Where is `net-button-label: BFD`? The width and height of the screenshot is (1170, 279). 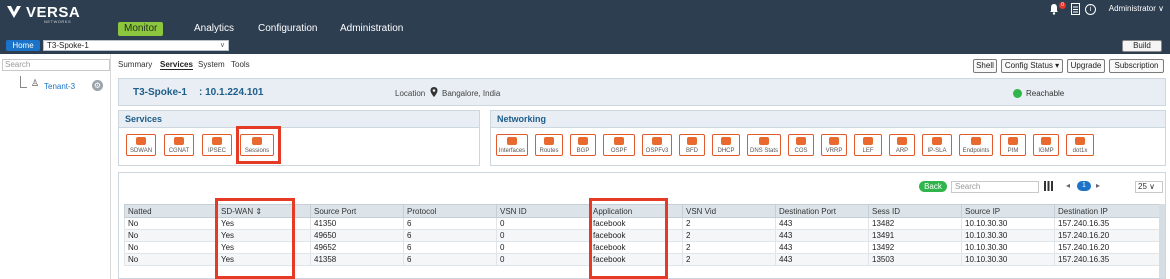 net-button-label: BFD is located at coordinates (692, 151).